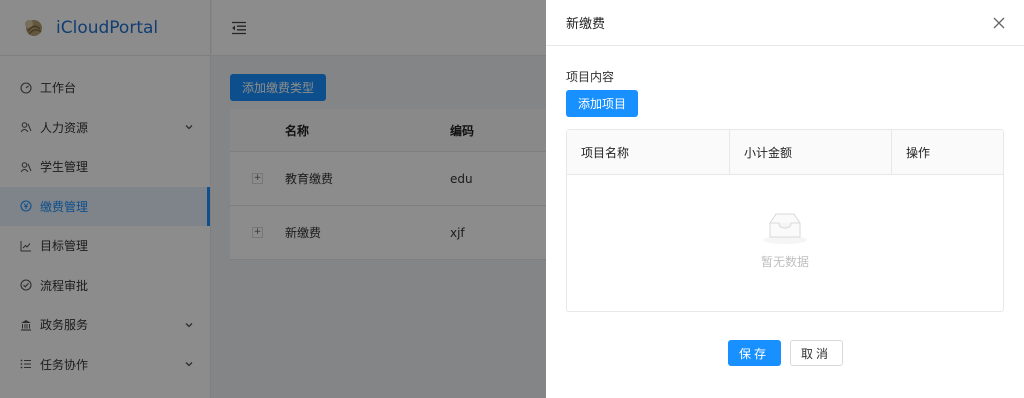  What do you see at coordinates (784, 261) in the screenshot?
I see `empty-text: 暂无数据` at bounding box center [784, 261].